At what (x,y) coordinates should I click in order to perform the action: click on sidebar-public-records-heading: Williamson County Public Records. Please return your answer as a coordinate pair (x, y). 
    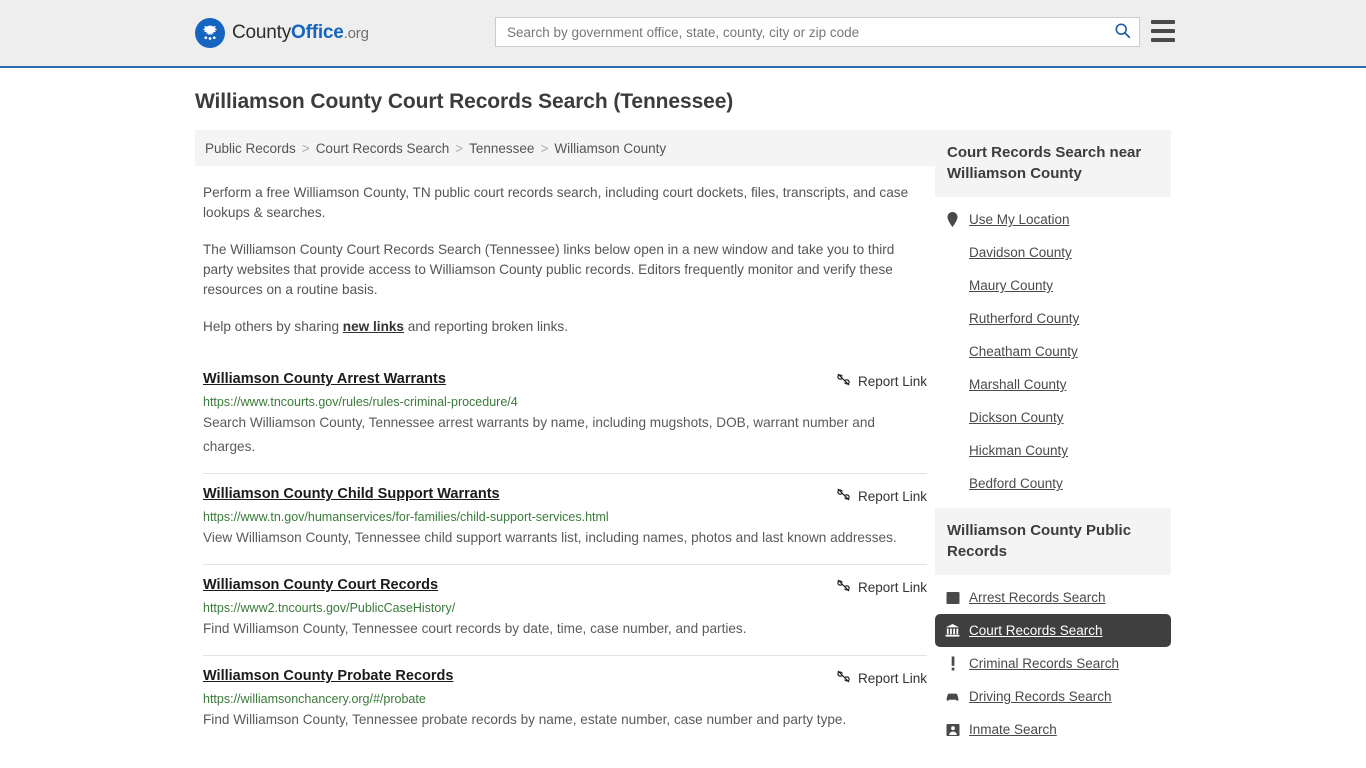
    Looking at the image, I should click on (1053, 541).